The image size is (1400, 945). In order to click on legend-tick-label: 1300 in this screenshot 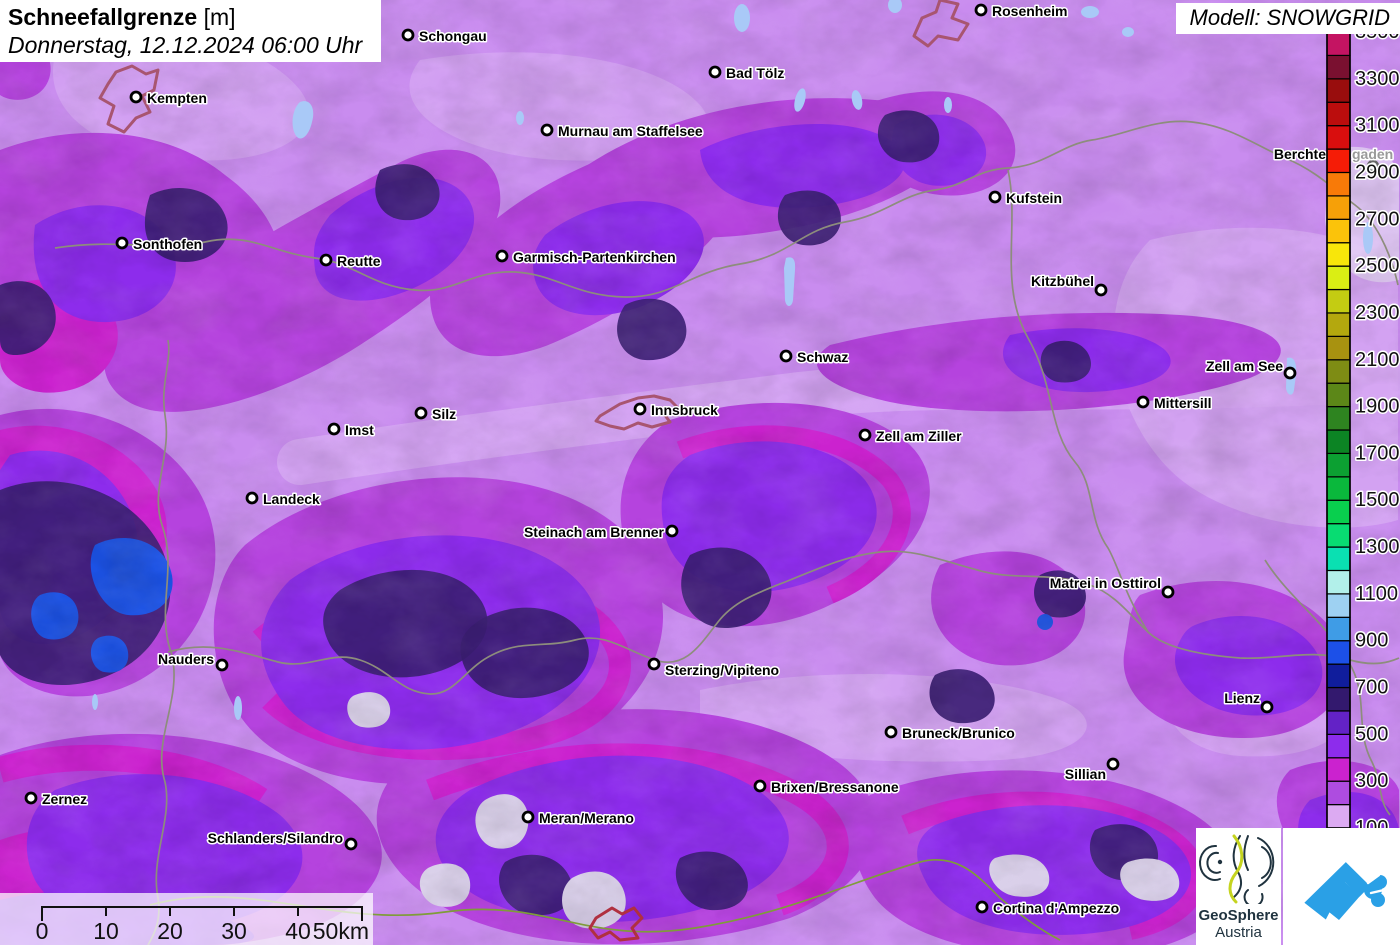, I will do `click(1377, 547)`.